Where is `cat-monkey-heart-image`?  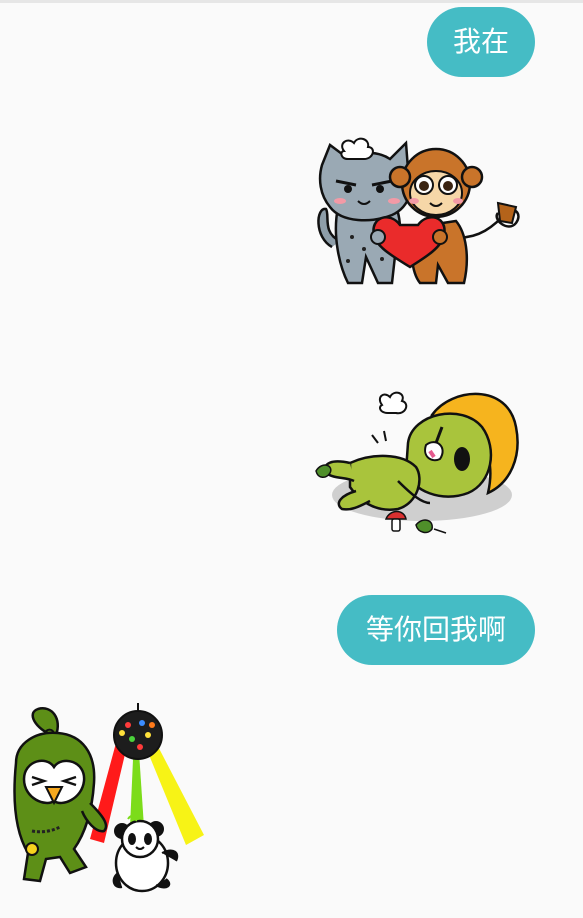
cat-monkey-heart-image is located at coordinates (418, 211).